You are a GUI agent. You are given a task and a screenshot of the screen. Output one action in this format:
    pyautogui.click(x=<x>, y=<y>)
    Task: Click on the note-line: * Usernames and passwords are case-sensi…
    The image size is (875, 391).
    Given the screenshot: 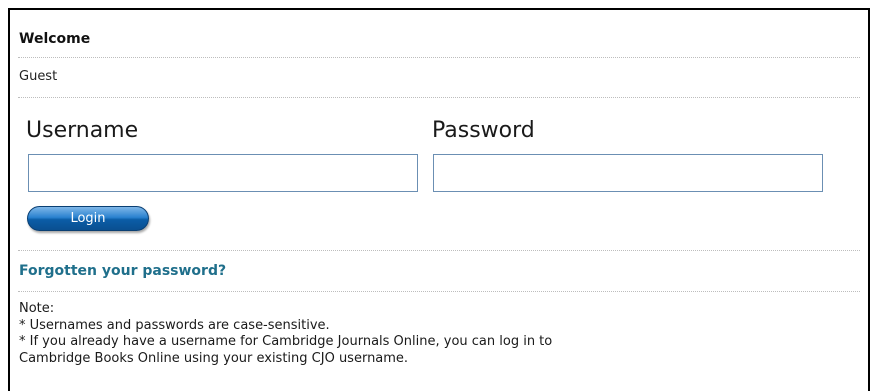 What is the action you would take?
    pyautogui.click(x=174, y=325)
    